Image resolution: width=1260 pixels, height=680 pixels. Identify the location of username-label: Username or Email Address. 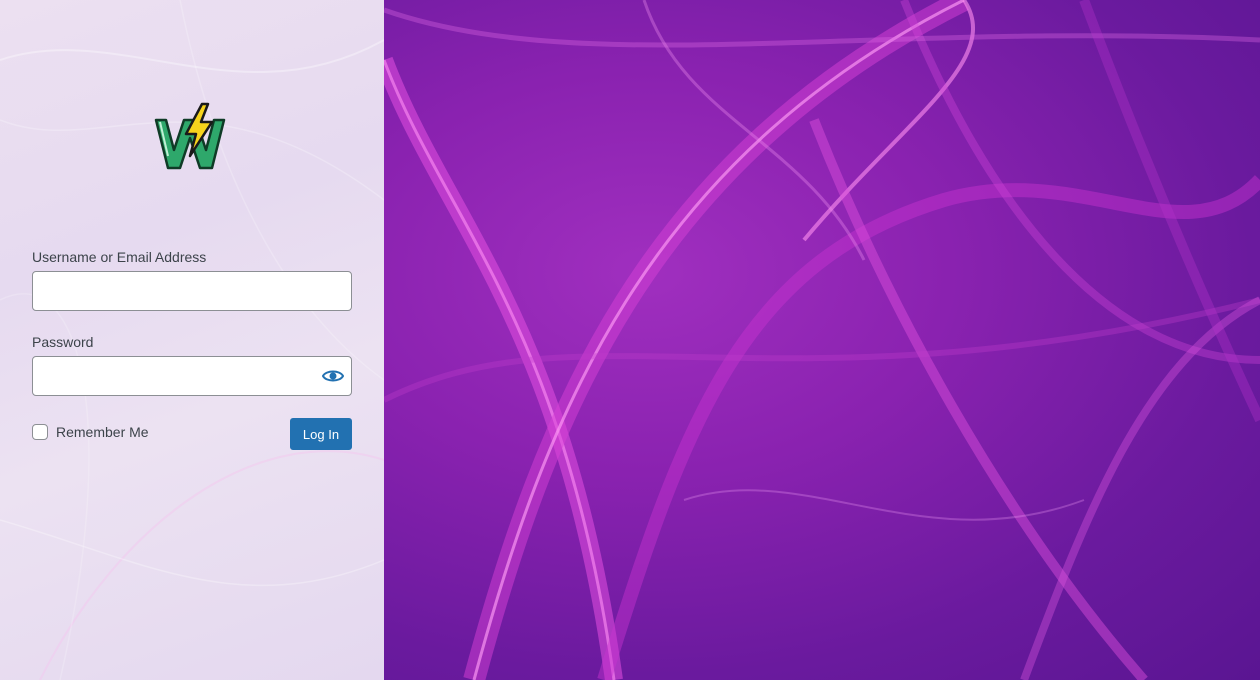
(119, 257).